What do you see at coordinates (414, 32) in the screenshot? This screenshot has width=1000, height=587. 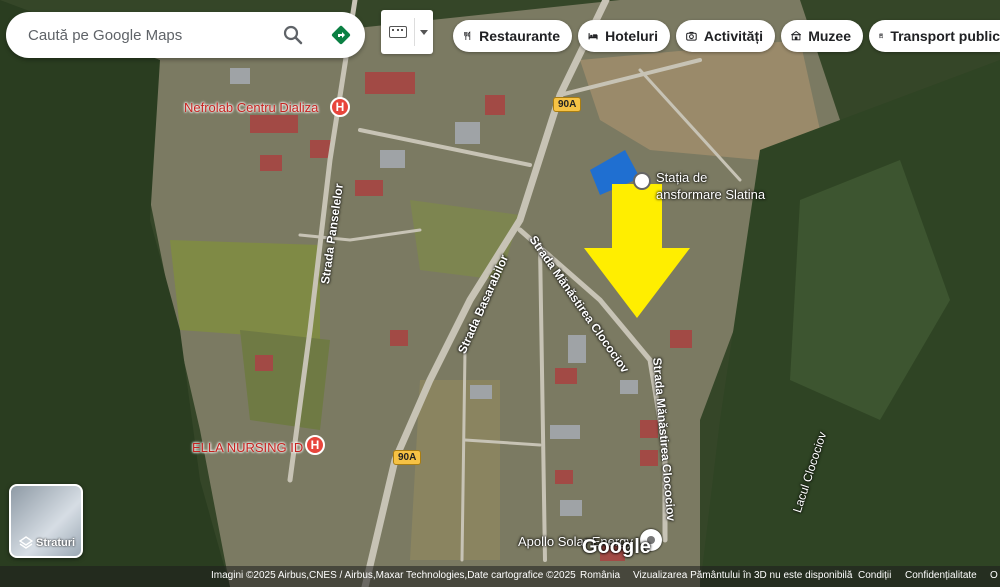 I see `divider` at bounding box center [414, 32].